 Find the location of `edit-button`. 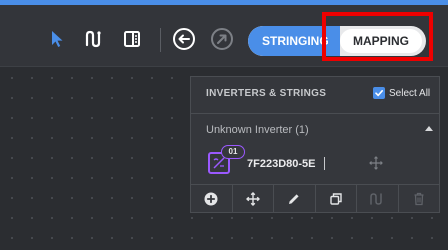

edit-button is located at coordinates (295, 199).